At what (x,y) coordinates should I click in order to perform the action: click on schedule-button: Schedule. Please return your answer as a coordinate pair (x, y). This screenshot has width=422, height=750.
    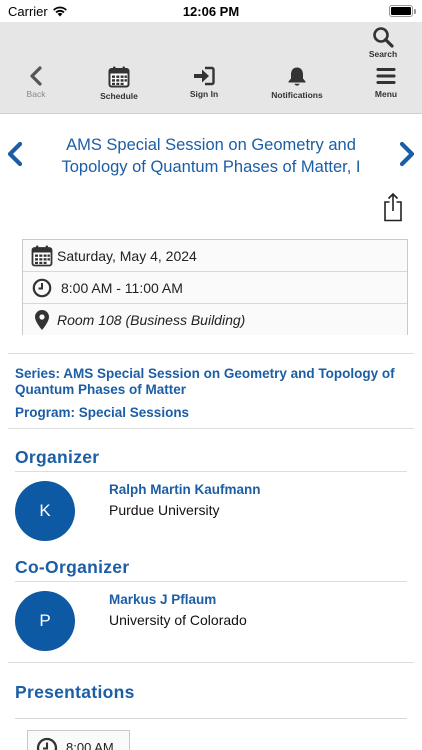
    Looking at the image, I should click on (119, 83).